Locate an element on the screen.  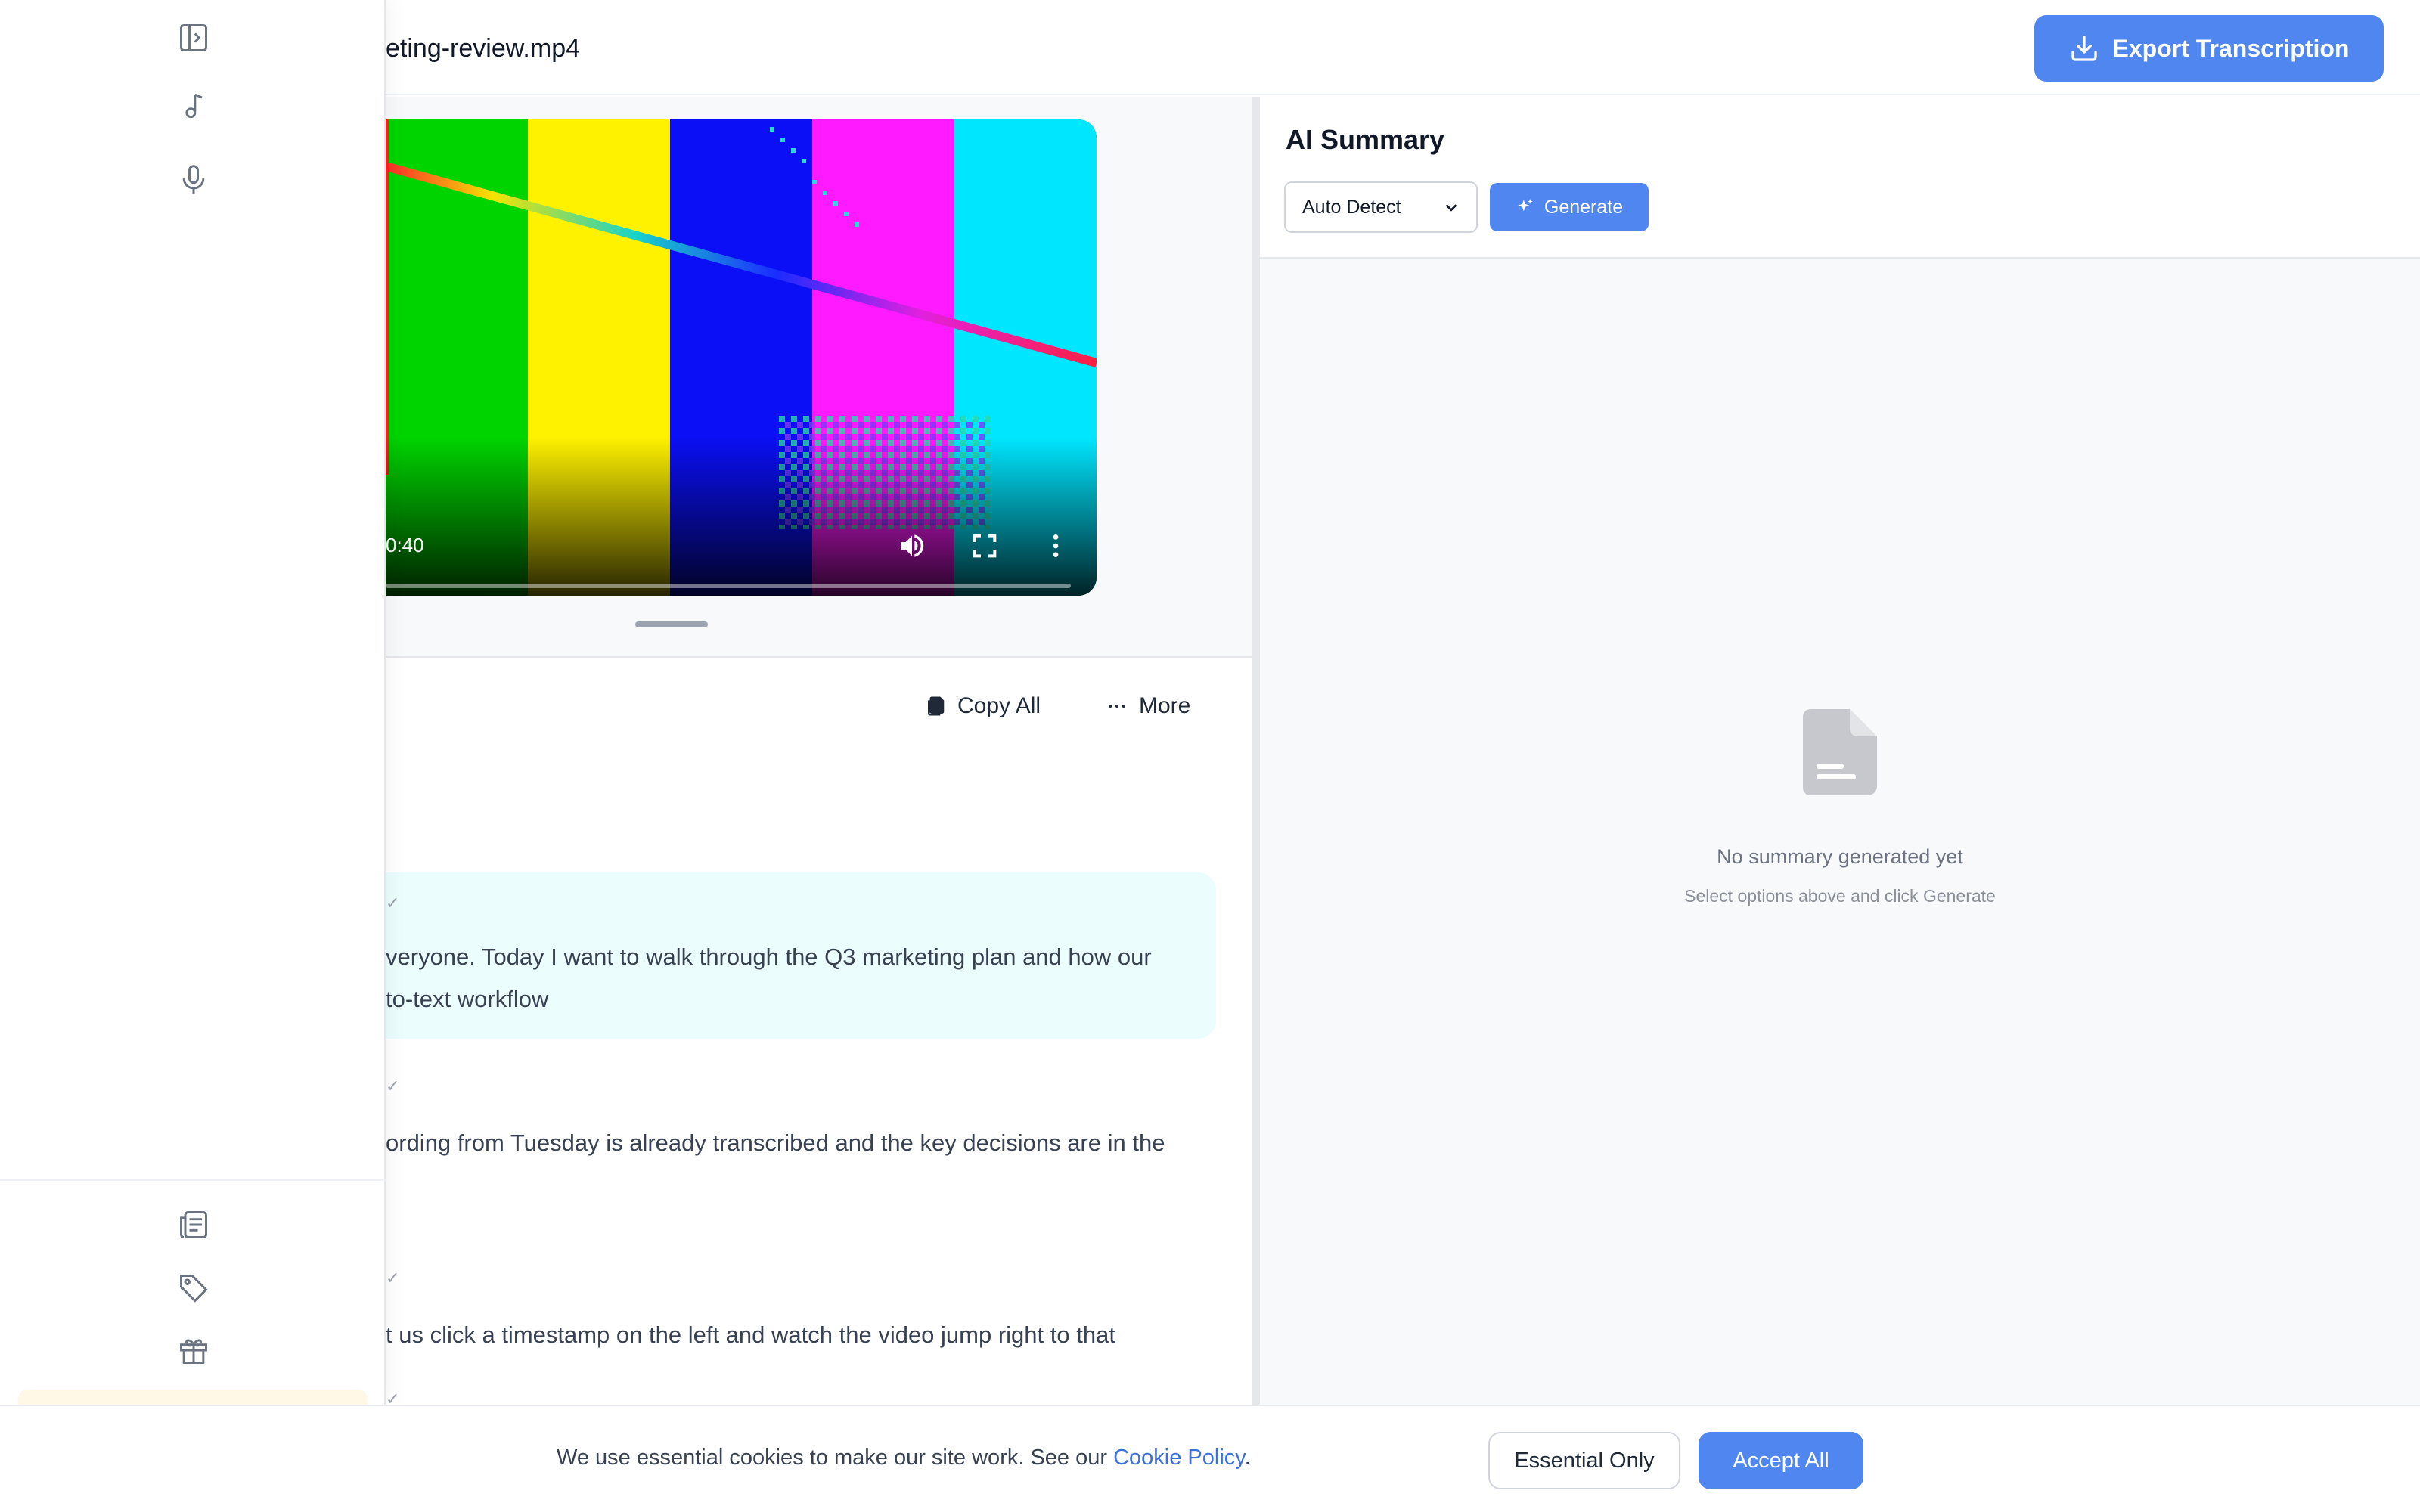
more-label: More is located at coordinates (1165, 705).